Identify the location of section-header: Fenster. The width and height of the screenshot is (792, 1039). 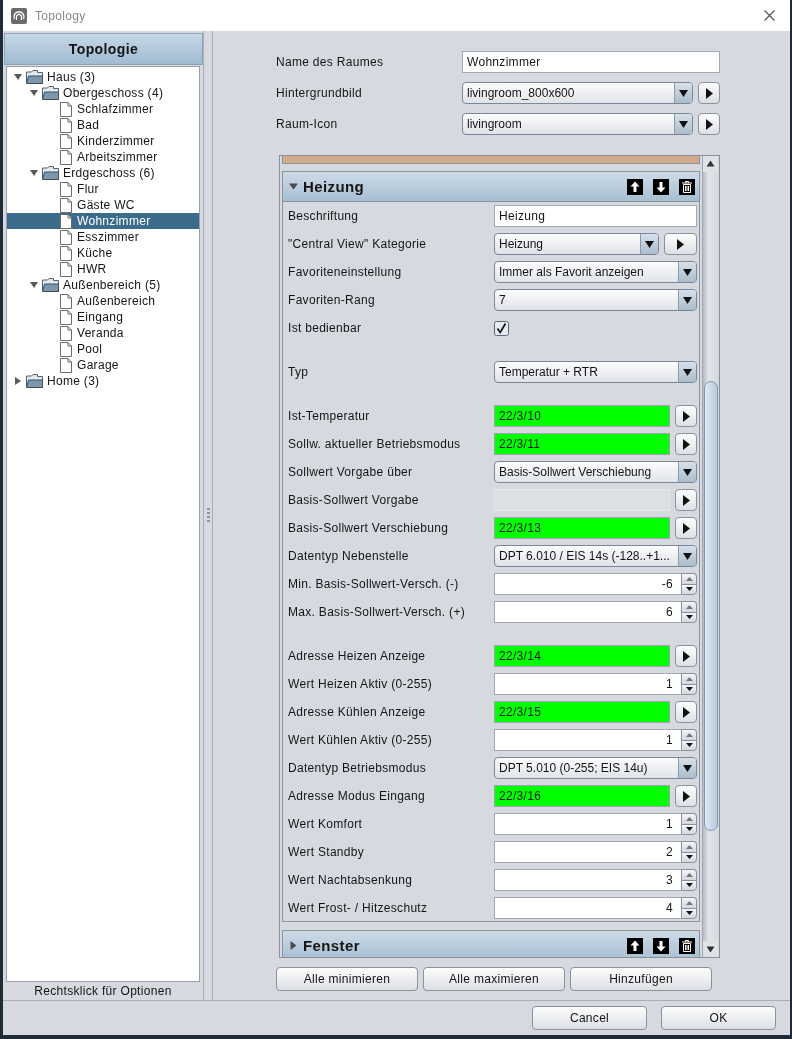
(491, 944).